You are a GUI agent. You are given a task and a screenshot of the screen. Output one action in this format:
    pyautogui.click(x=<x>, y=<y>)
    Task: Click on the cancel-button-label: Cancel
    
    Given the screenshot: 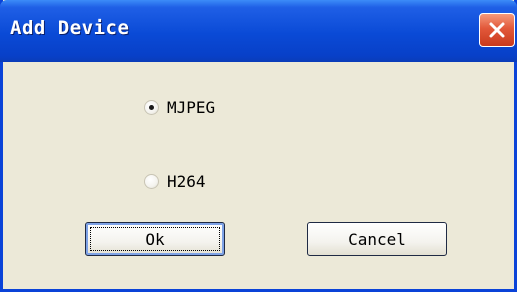 What is the action you would take?
    pyautogui.click(x=377, y=239)
    